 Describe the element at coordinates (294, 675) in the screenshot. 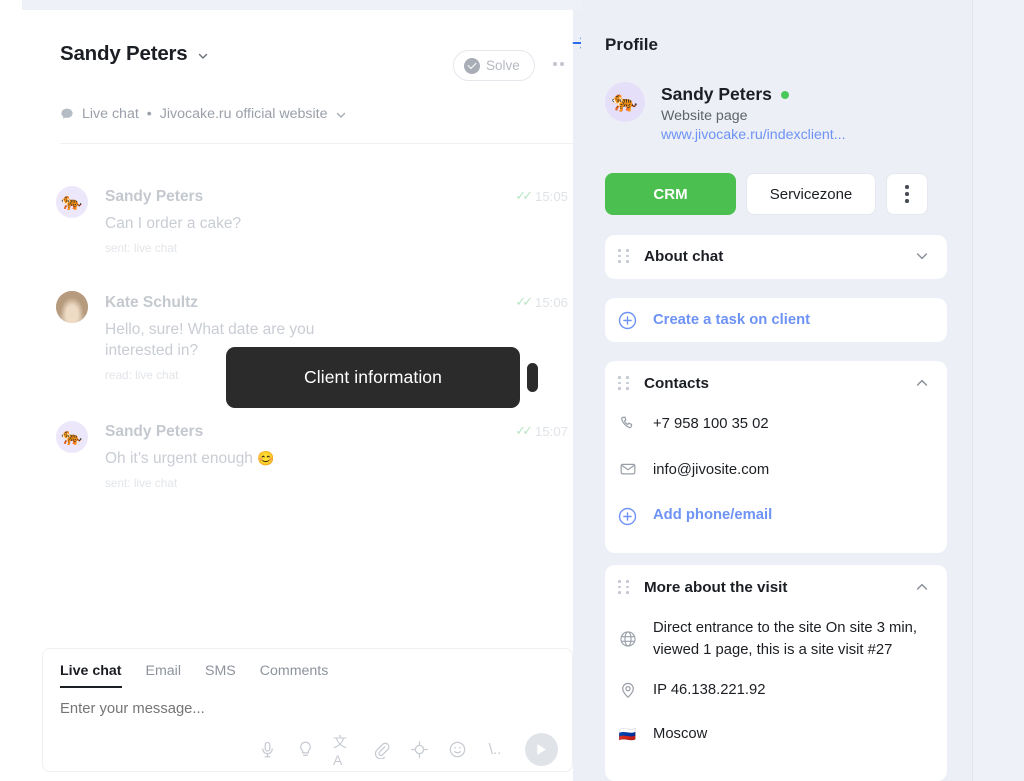

I see `tab-comments: Comments` at that location.